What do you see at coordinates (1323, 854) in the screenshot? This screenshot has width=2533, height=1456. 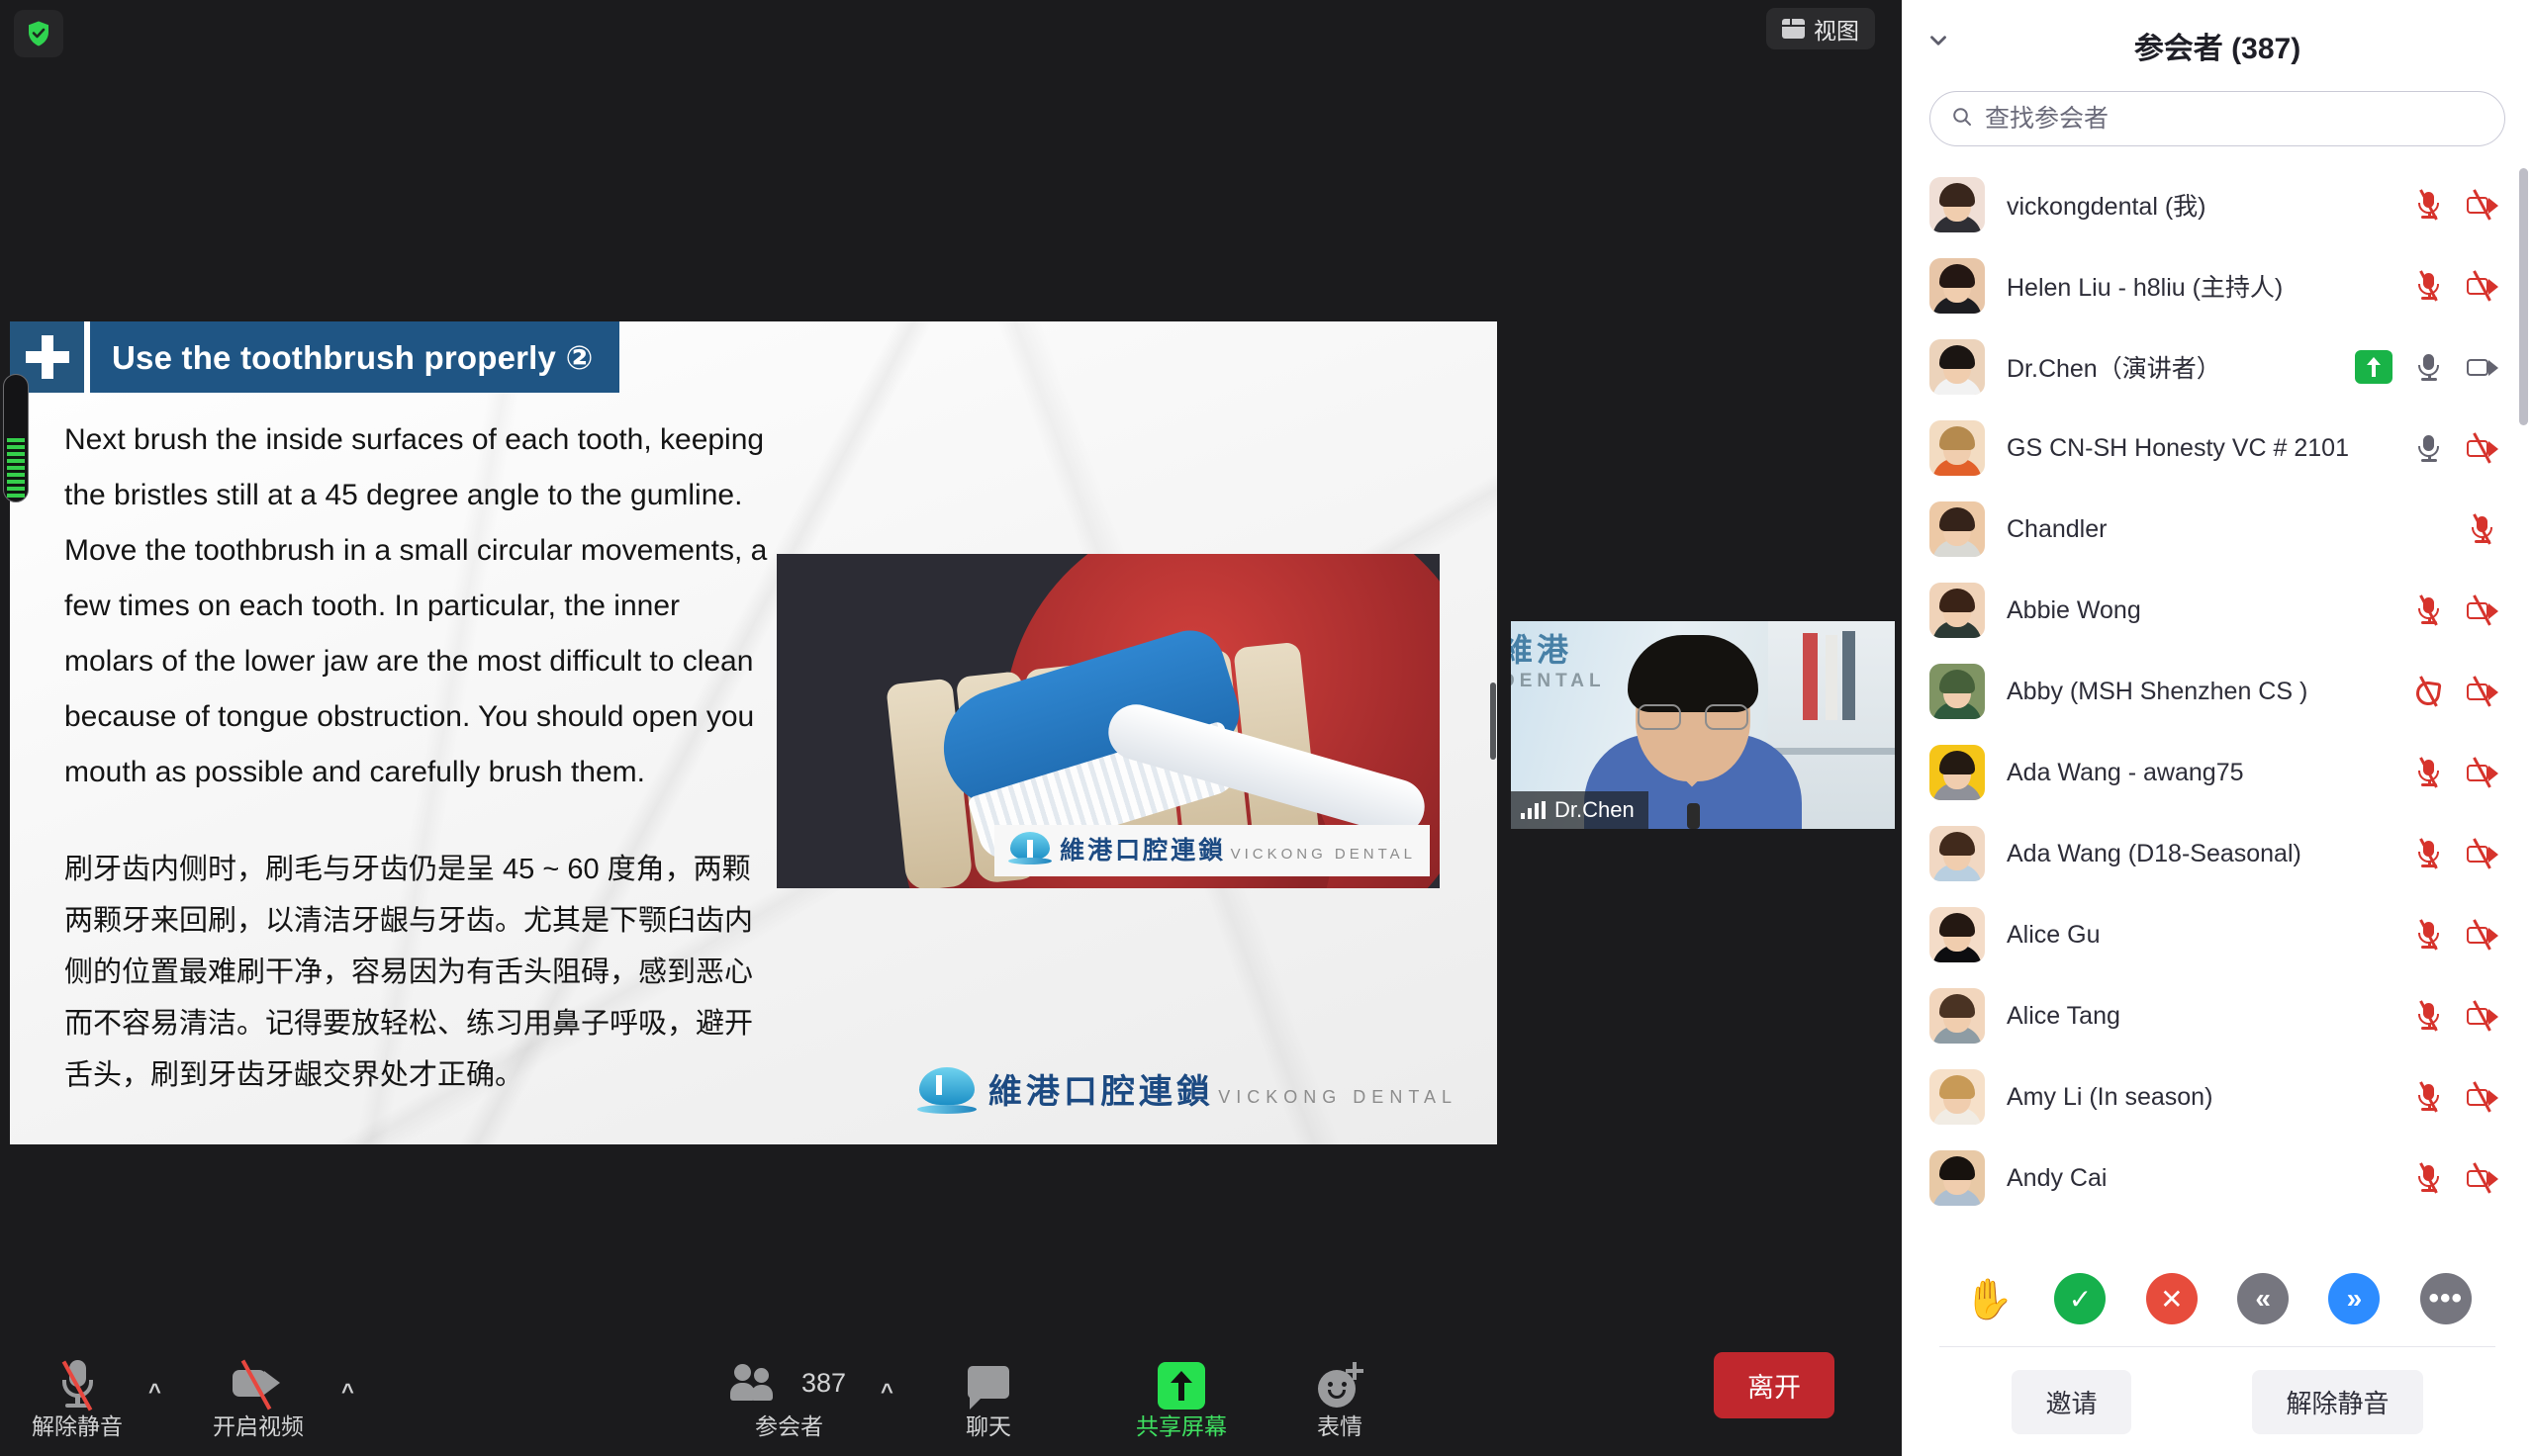 I see `photo-brand-en: VICKONG DENTAL` at bounding box center [1323, 854].